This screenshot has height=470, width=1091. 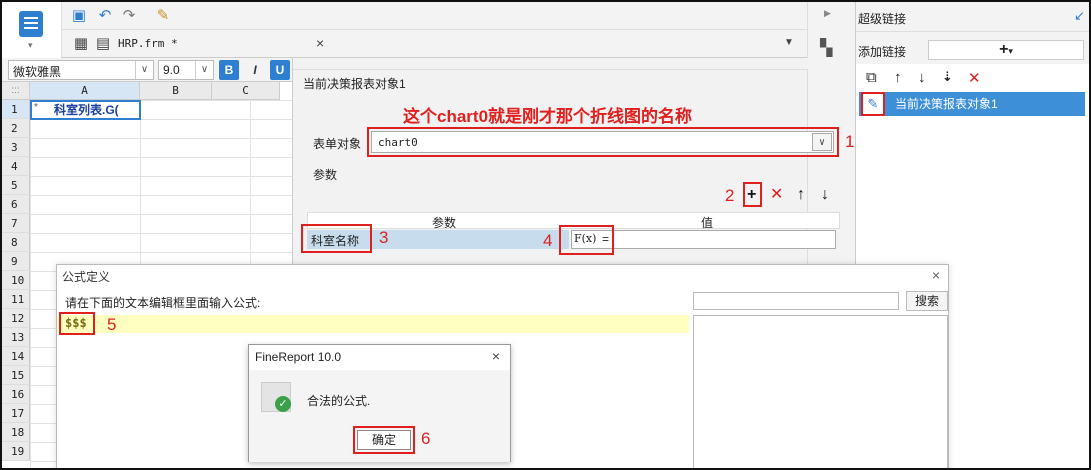 I want to click on sort-icon: ⇣, so click(x=947, y=77).